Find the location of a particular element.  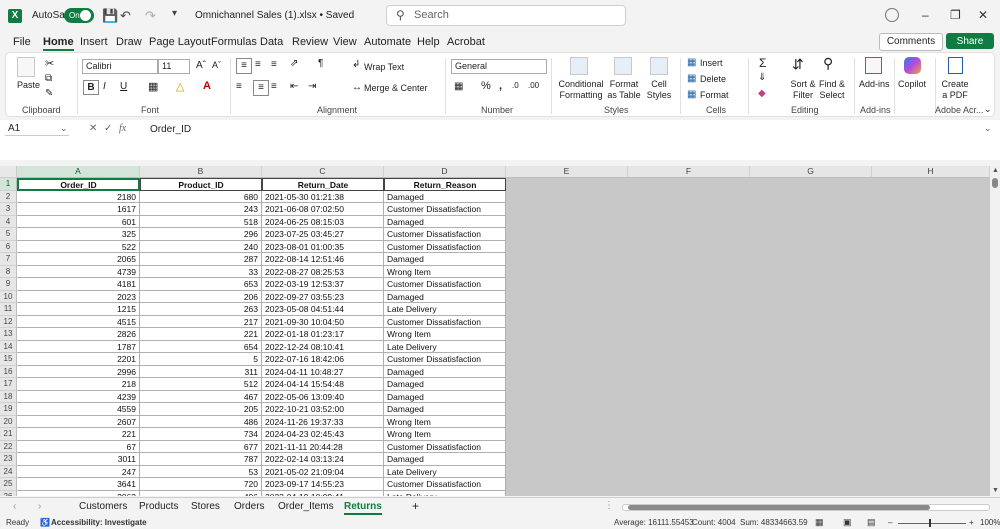

table-cell: Wrong Item is located at coordinates (445, 271).